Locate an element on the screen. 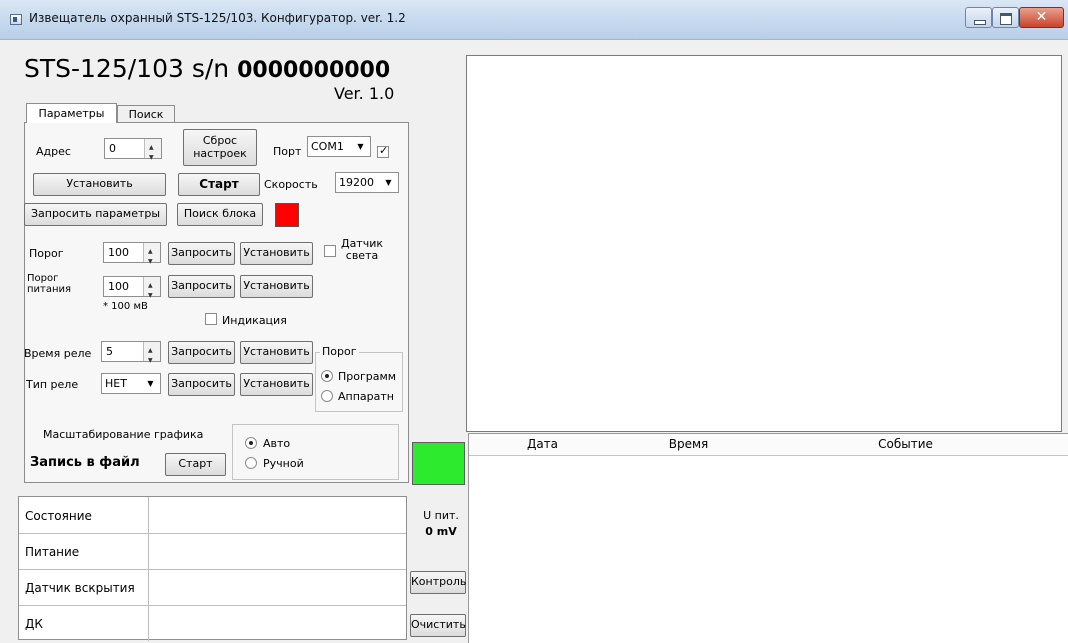 The height and width of the screenshot is (643, 1068). close-icon: ✕ is located at coordinates (1041, 17).